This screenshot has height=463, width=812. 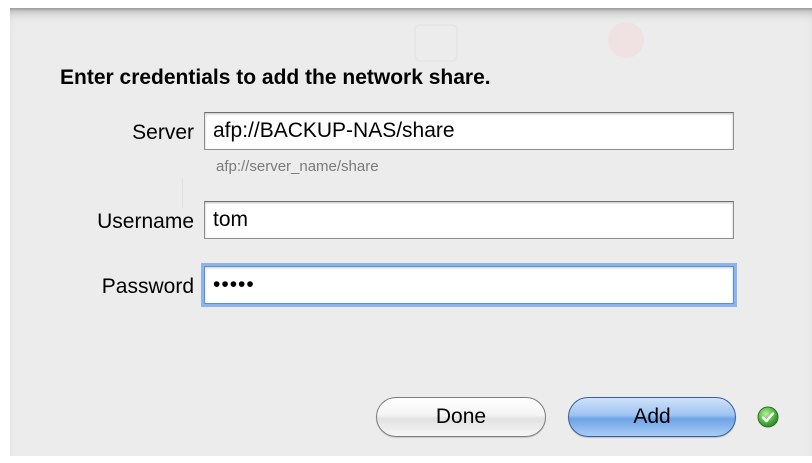 What do you see at coordinates (469, 131) in the screenshot?
I see `server-input` at bounding box center [469, 131].